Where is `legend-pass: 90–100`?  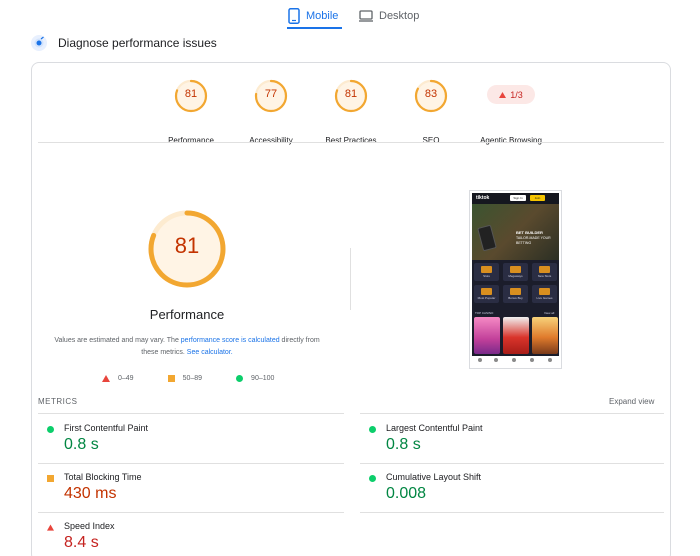 legend-pass: 90–100 is located at coordinates (255, 378).